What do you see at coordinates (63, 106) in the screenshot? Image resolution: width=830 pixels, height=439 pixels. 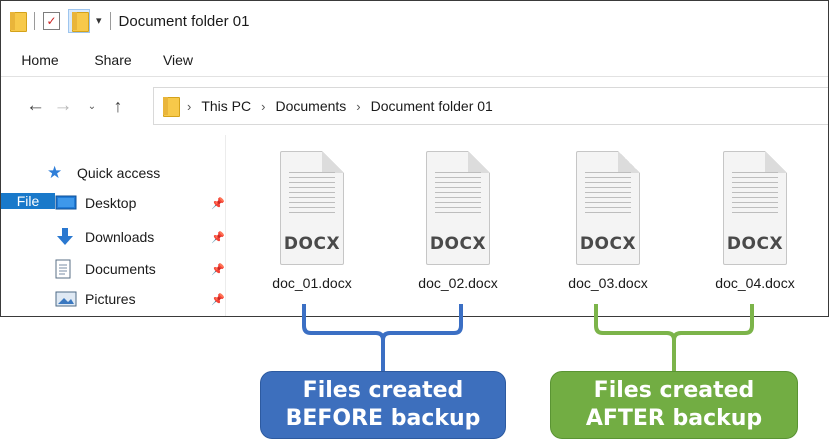 I see `forward-arrow-icon: →` at bounding box center [63, 106].